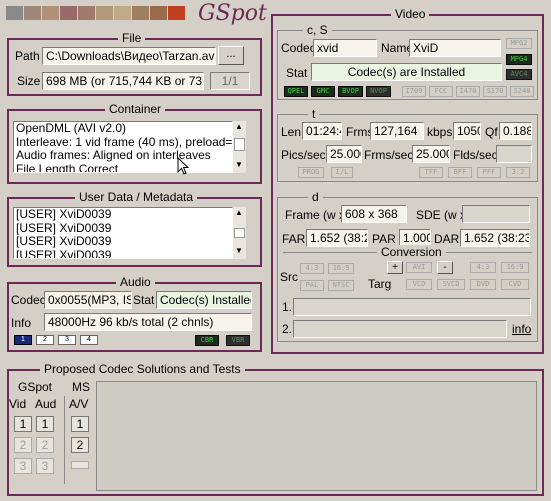  What do you see at coordinates (21, 323) in the screenshot?
I see `audio-info-label: Info` at bounding box center [21, 323].